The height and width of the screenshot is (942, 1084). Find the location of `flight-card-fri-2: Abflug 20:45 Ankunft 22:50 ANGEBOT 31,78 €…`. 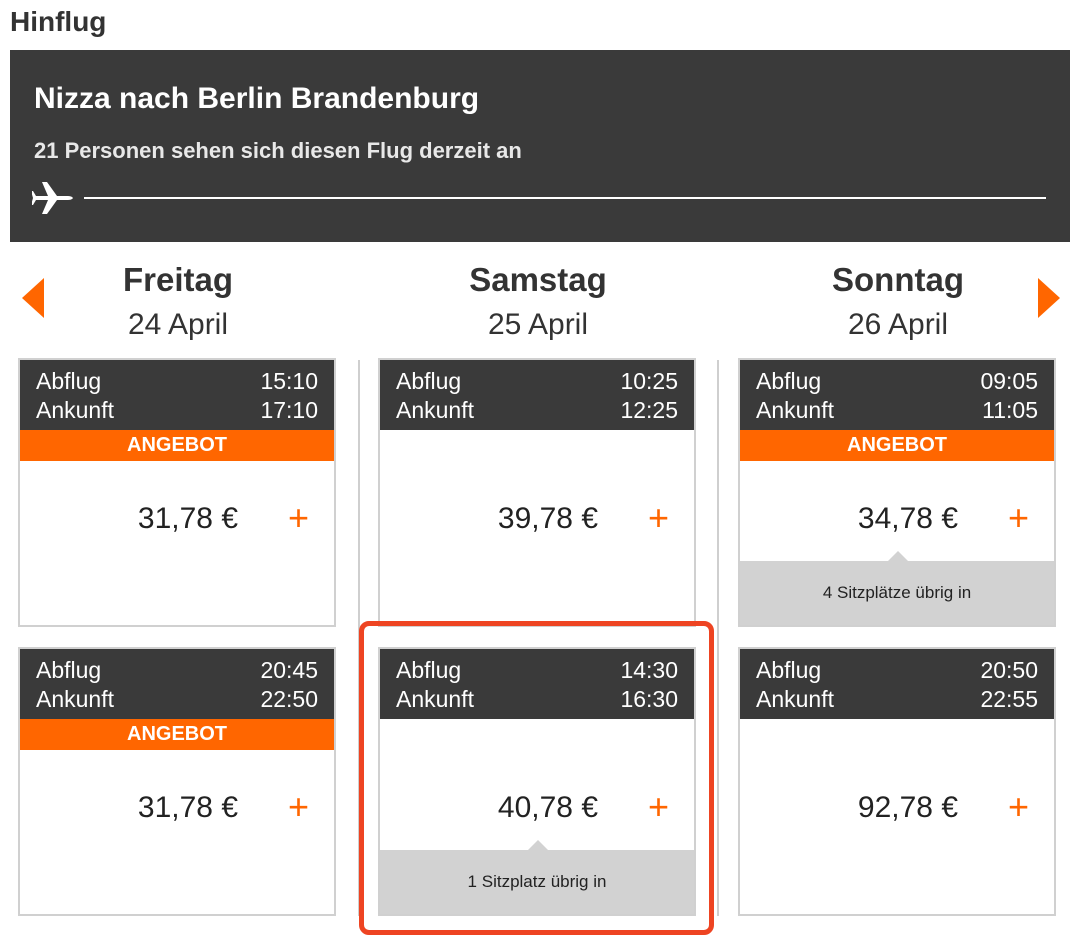

flight-card-fri-2: Abflug 20:45 Ankunft 22:50 ANGEBOT 31,78 €… is located at coordinates (177, 781).